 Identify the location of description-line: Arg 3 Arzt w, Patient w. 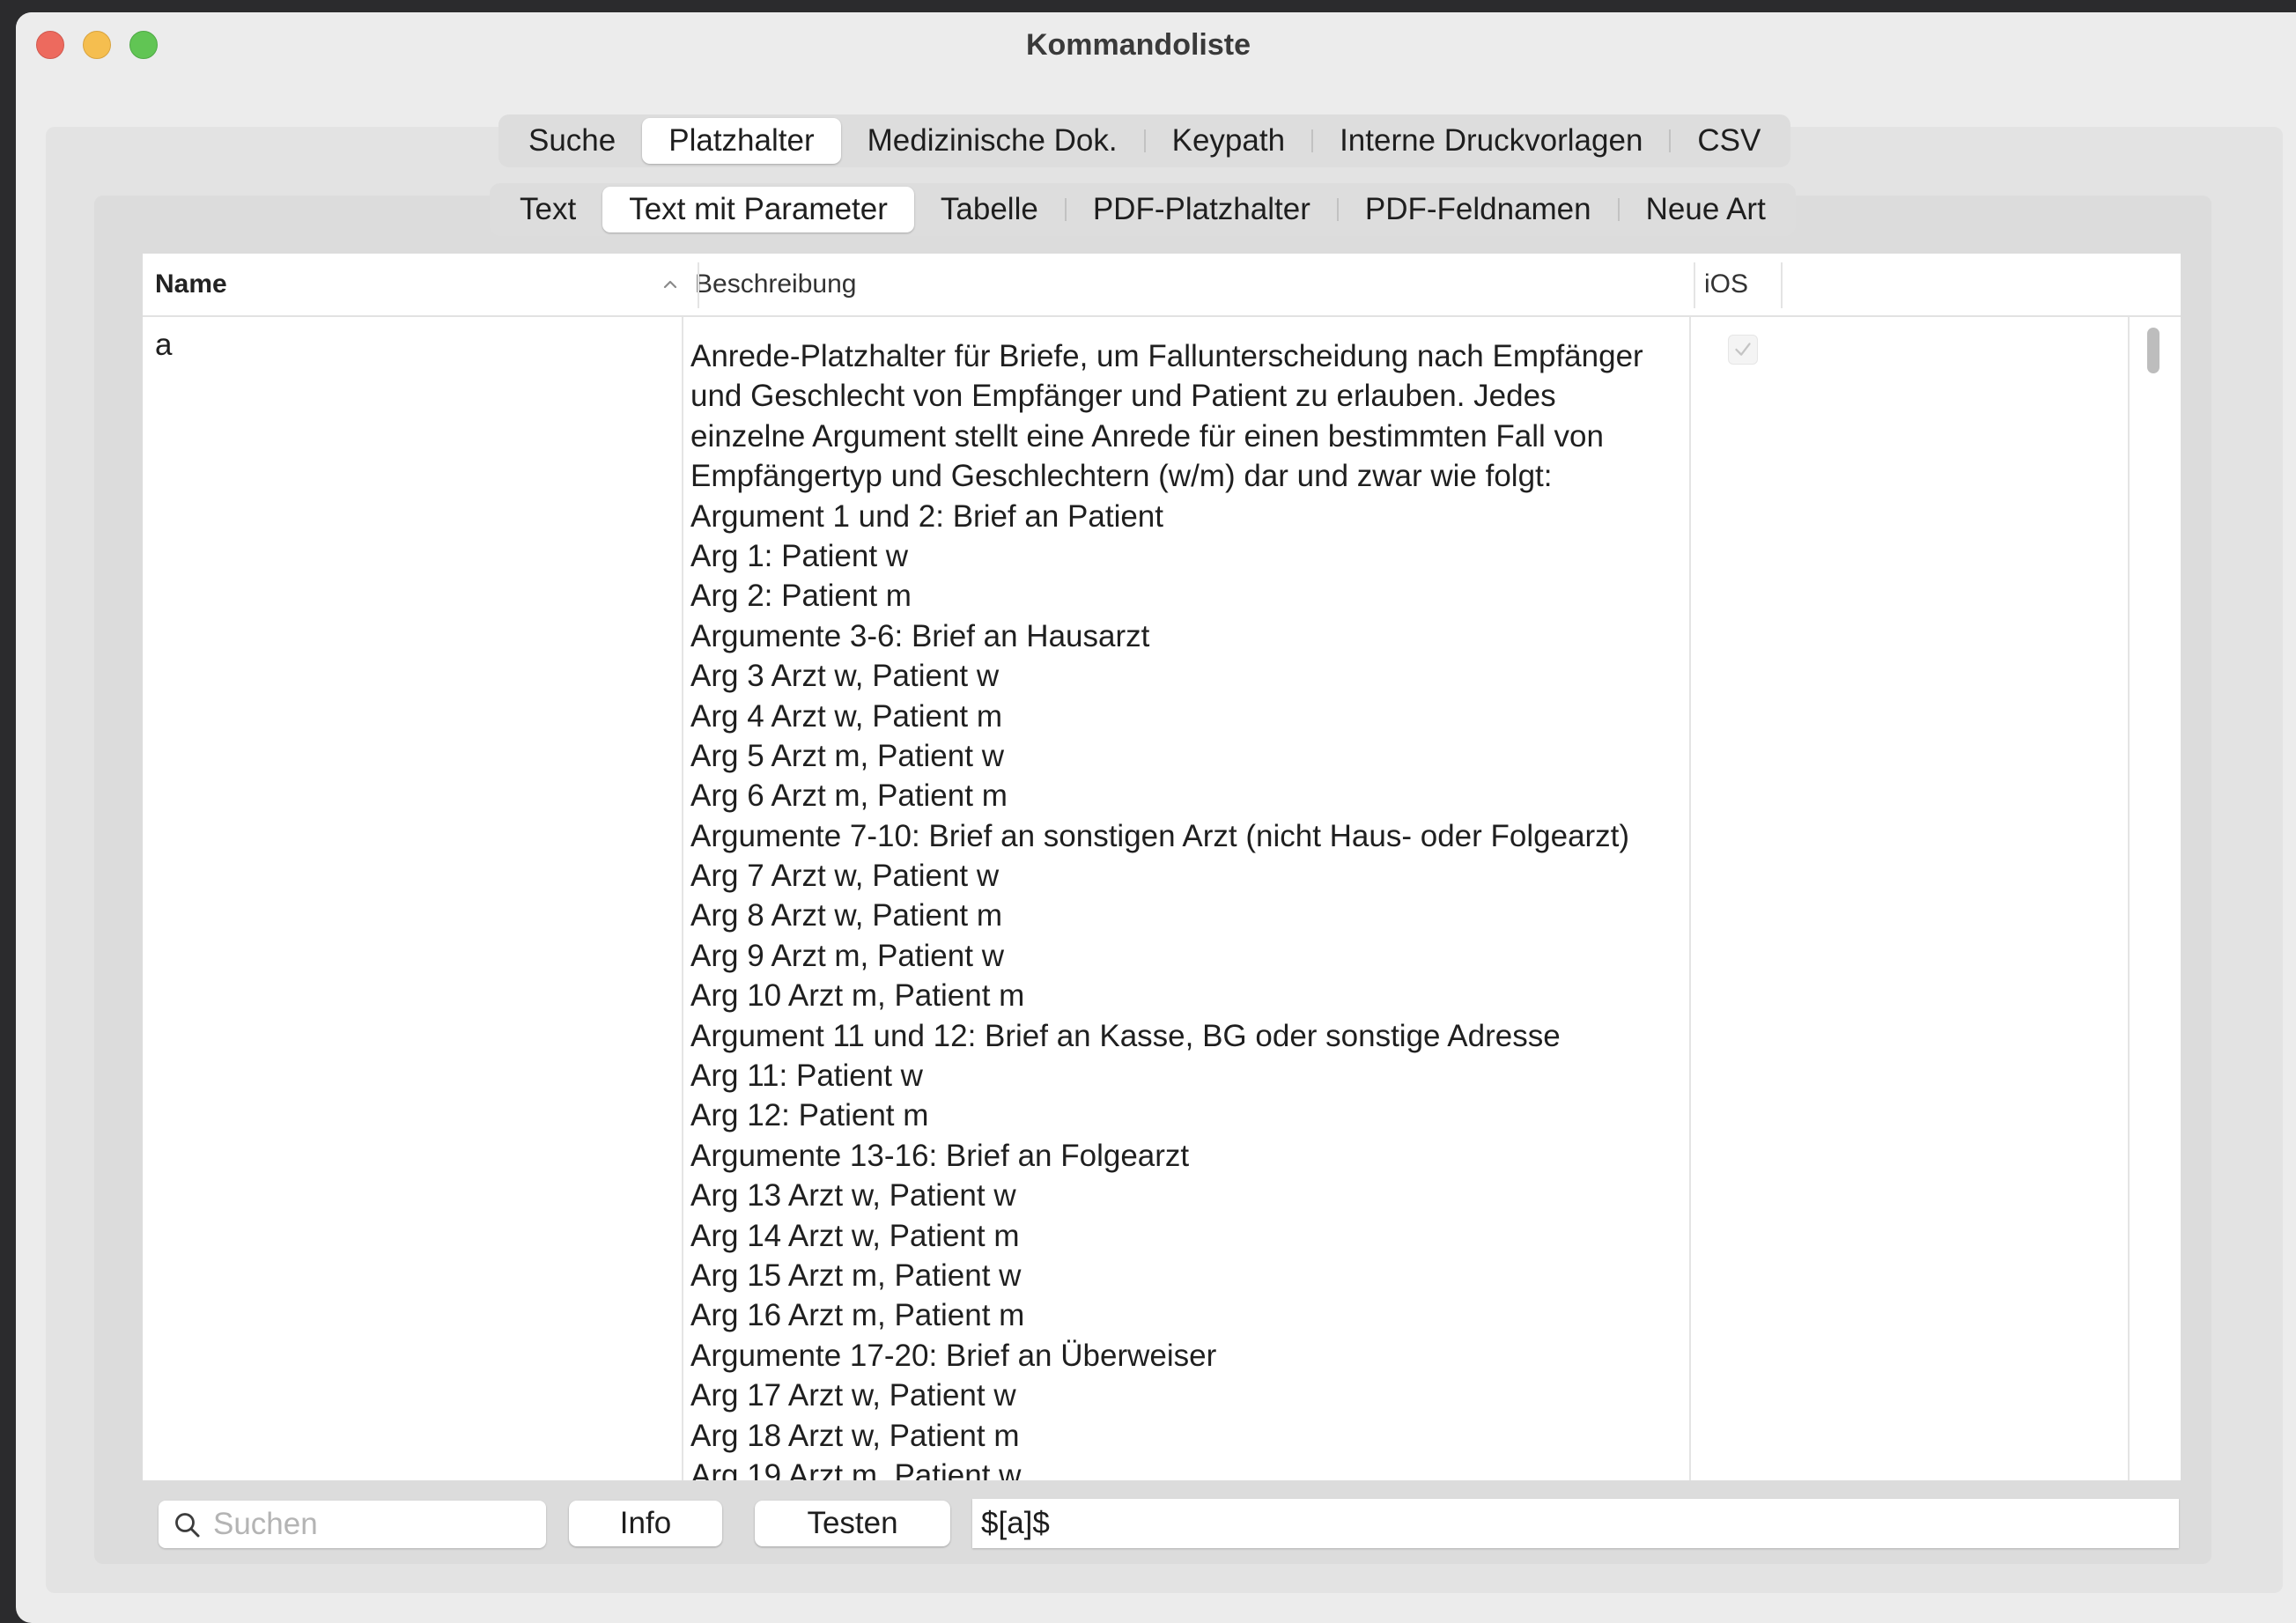
(845, 677).